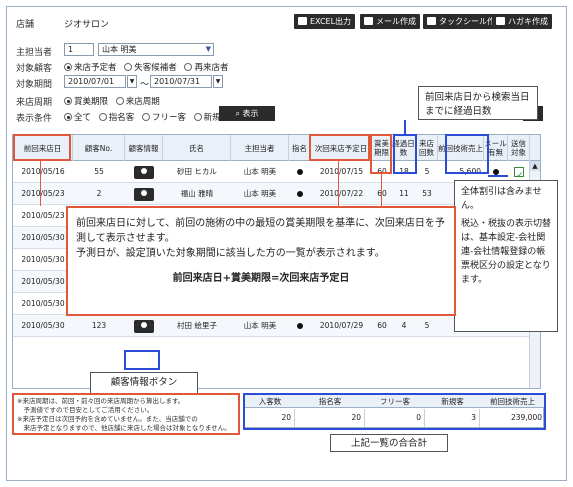 The height and width of the screenshot is (487, 573). Describe the element at coordinates (144, 148) in the screenshot. I see `th-info: 顧客情報` at that location.